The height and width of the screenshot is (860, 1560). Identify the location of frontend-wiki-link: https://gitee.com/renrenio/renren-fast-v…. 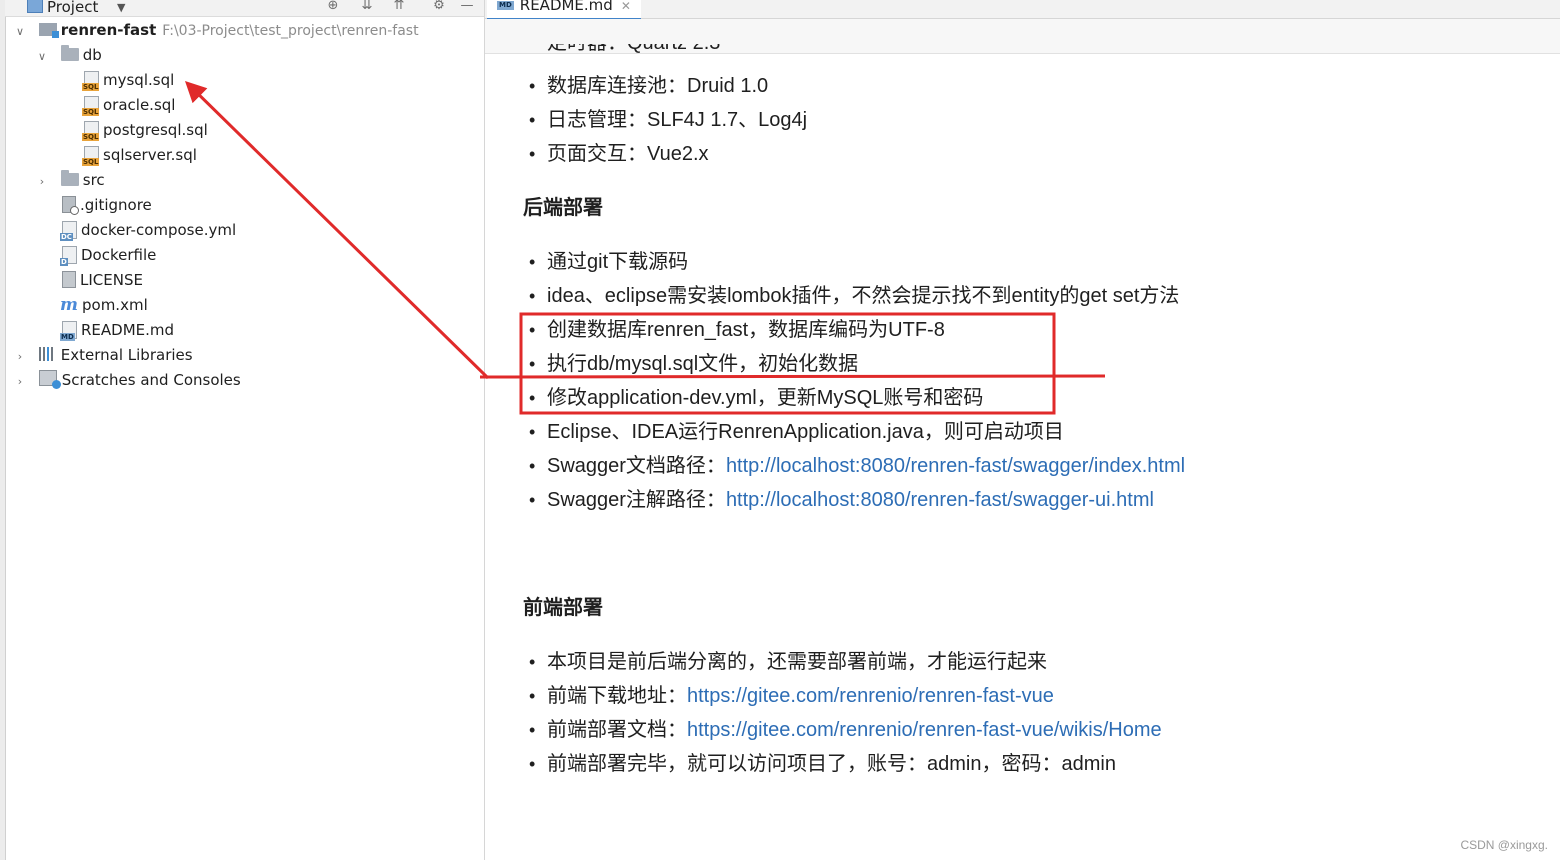
(924, 730).